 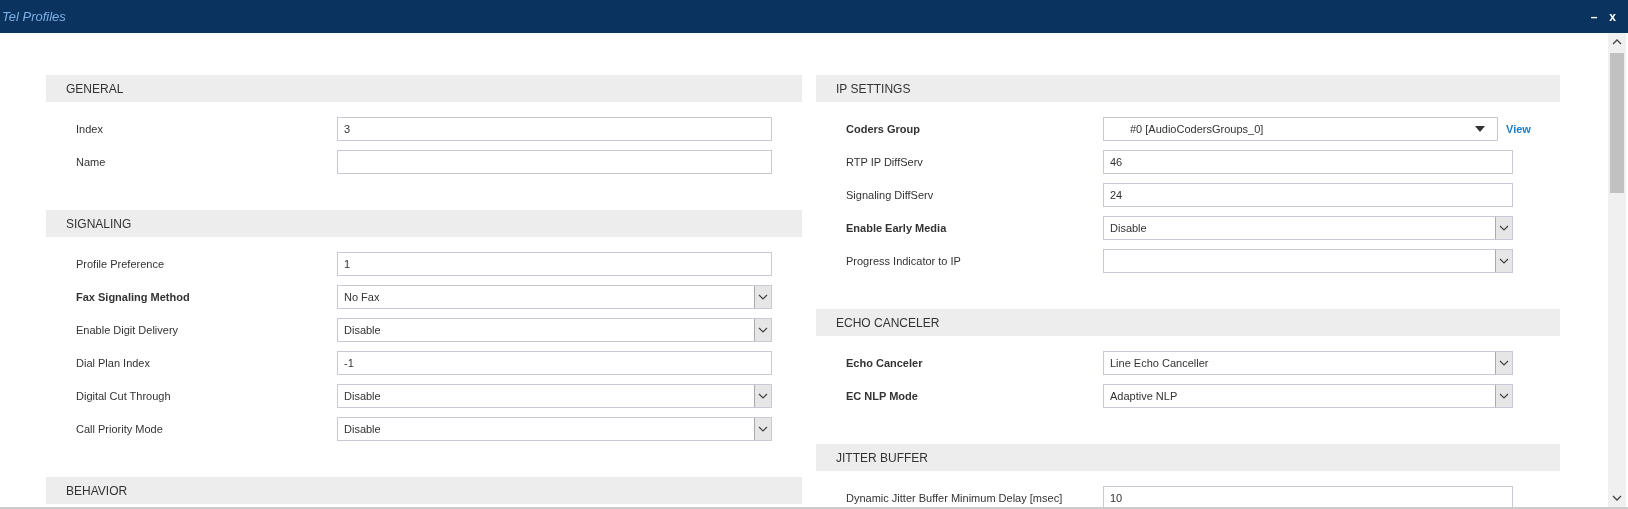 What do you see at coordinates (903, 261) in the screenshot?
I see `field-label: Progress Indicator to IP` at bounding box center [903, 261].